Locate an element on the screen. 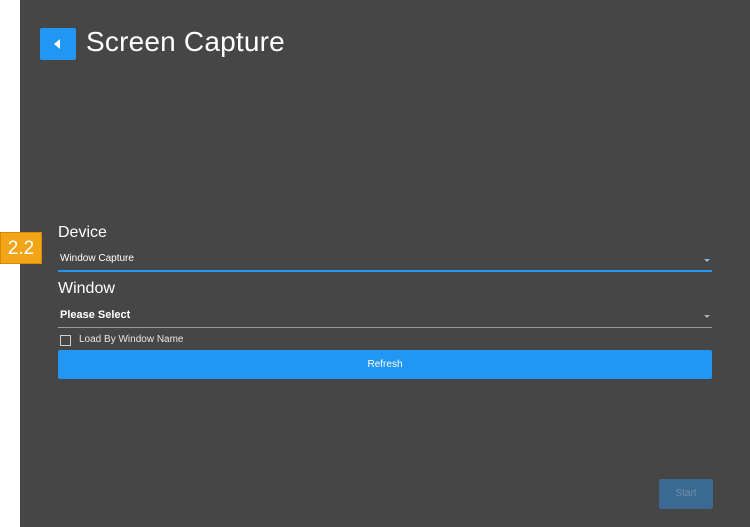  chevron-left-icon is located at coordinates (57, 44).